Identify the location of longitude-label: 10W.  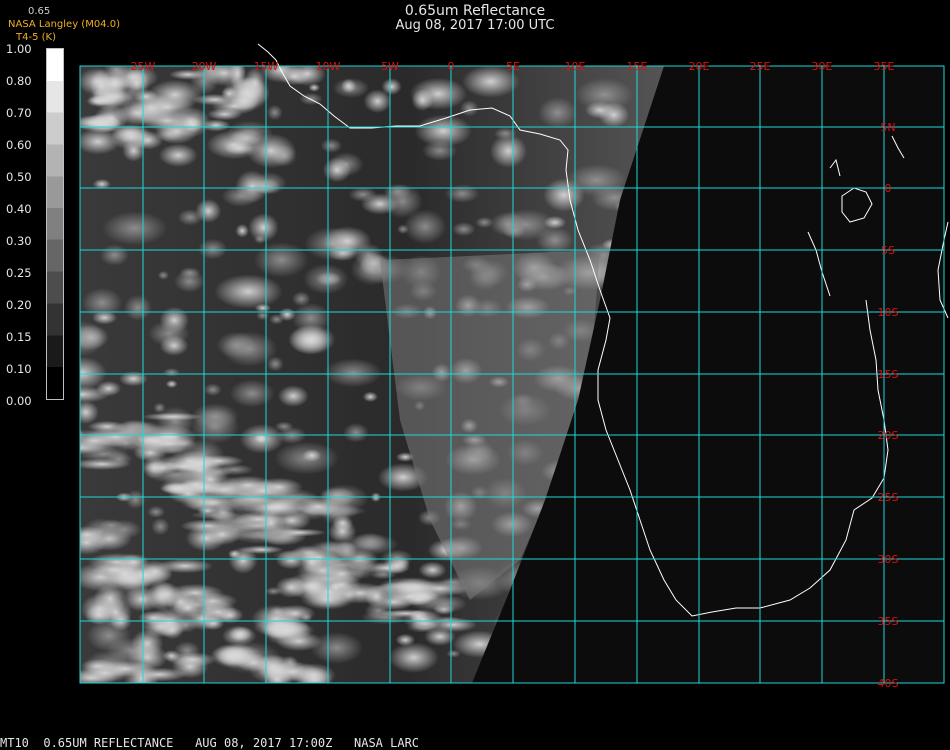
(328, 66).